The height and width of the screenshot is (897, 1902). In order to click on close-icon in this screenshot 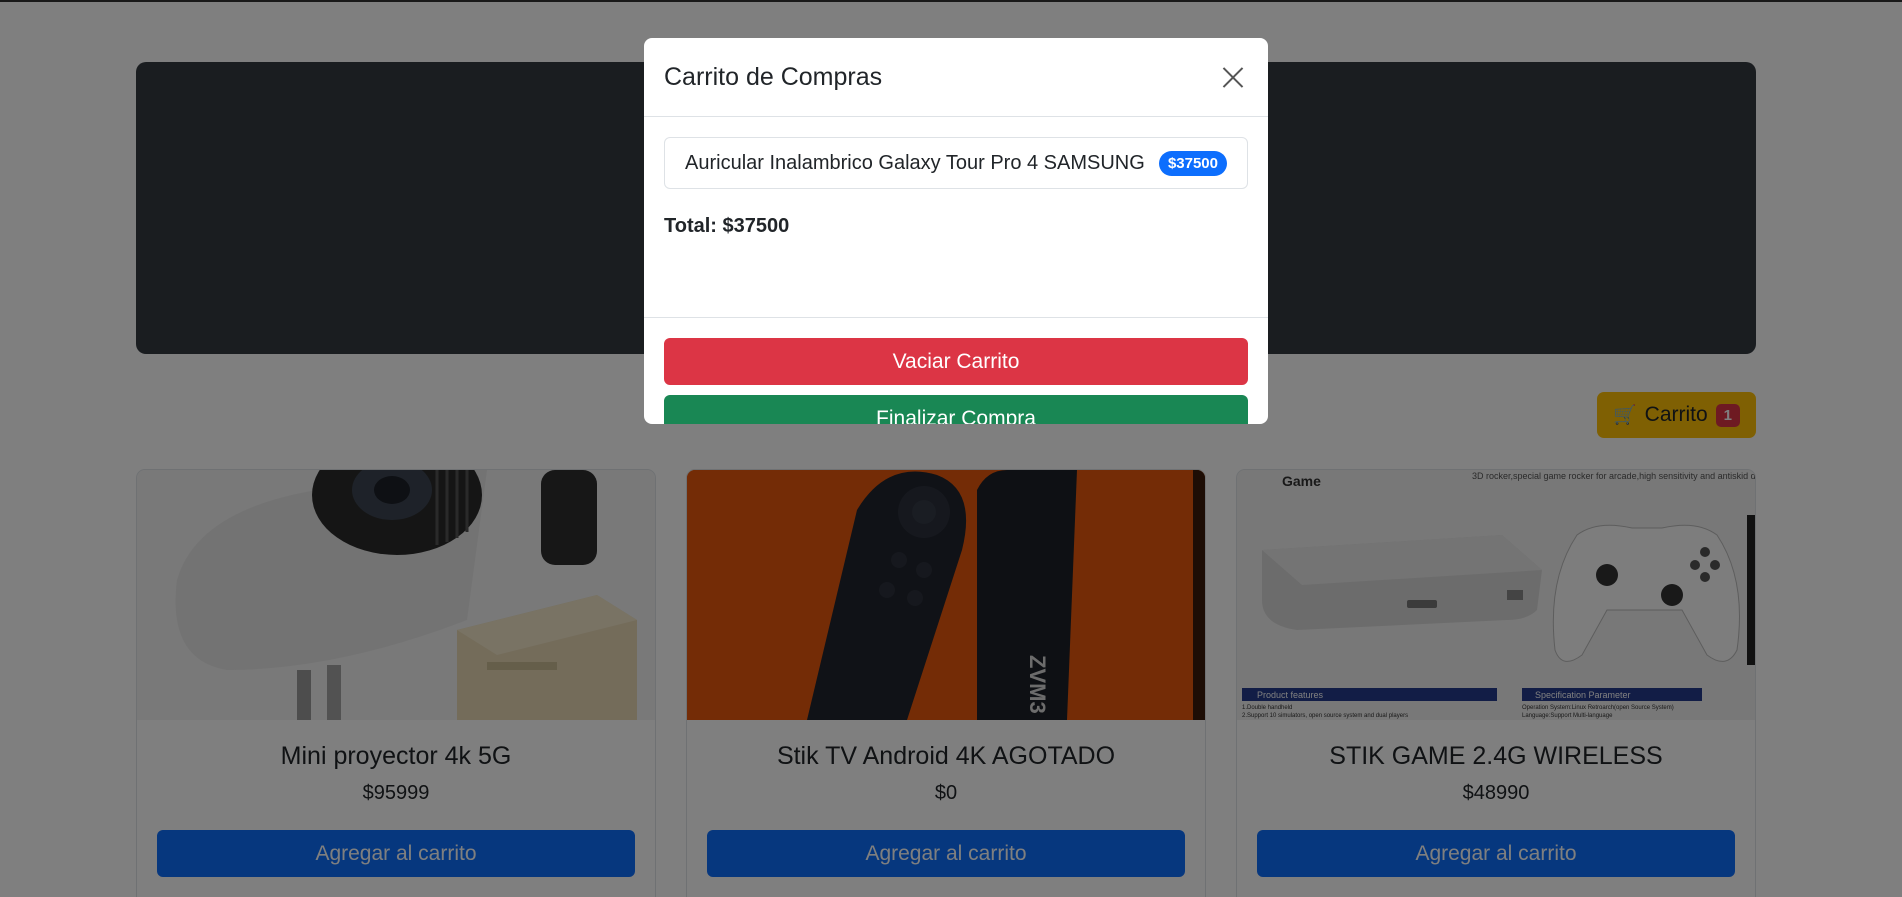, I will do `click(1233, 77)`.